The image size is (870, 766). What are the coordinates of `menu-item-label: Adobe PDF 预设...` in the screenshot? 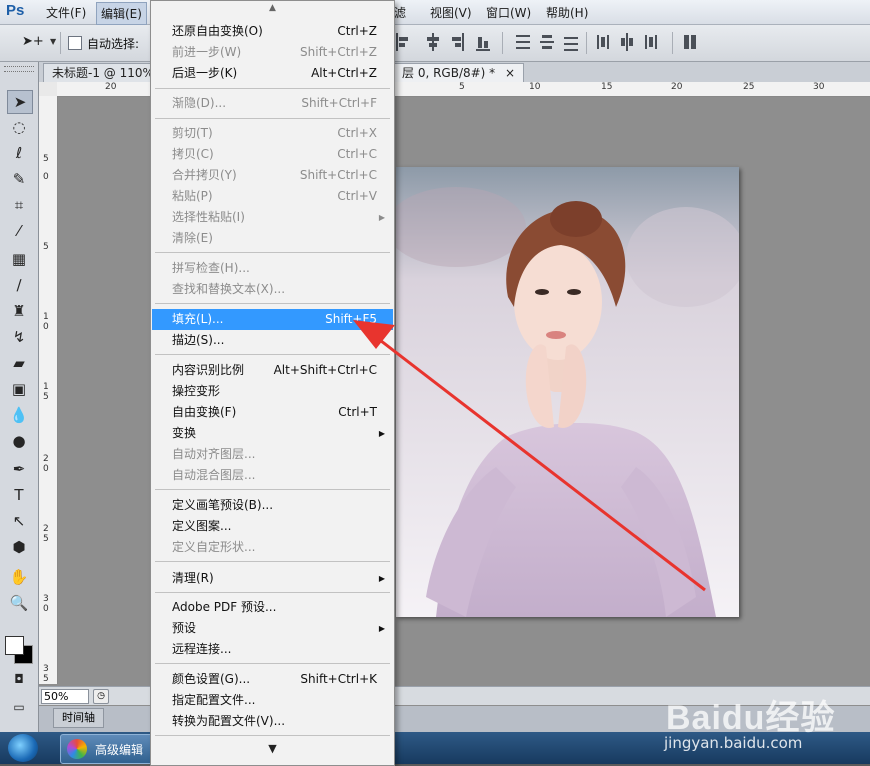 It's located at (224, 607).